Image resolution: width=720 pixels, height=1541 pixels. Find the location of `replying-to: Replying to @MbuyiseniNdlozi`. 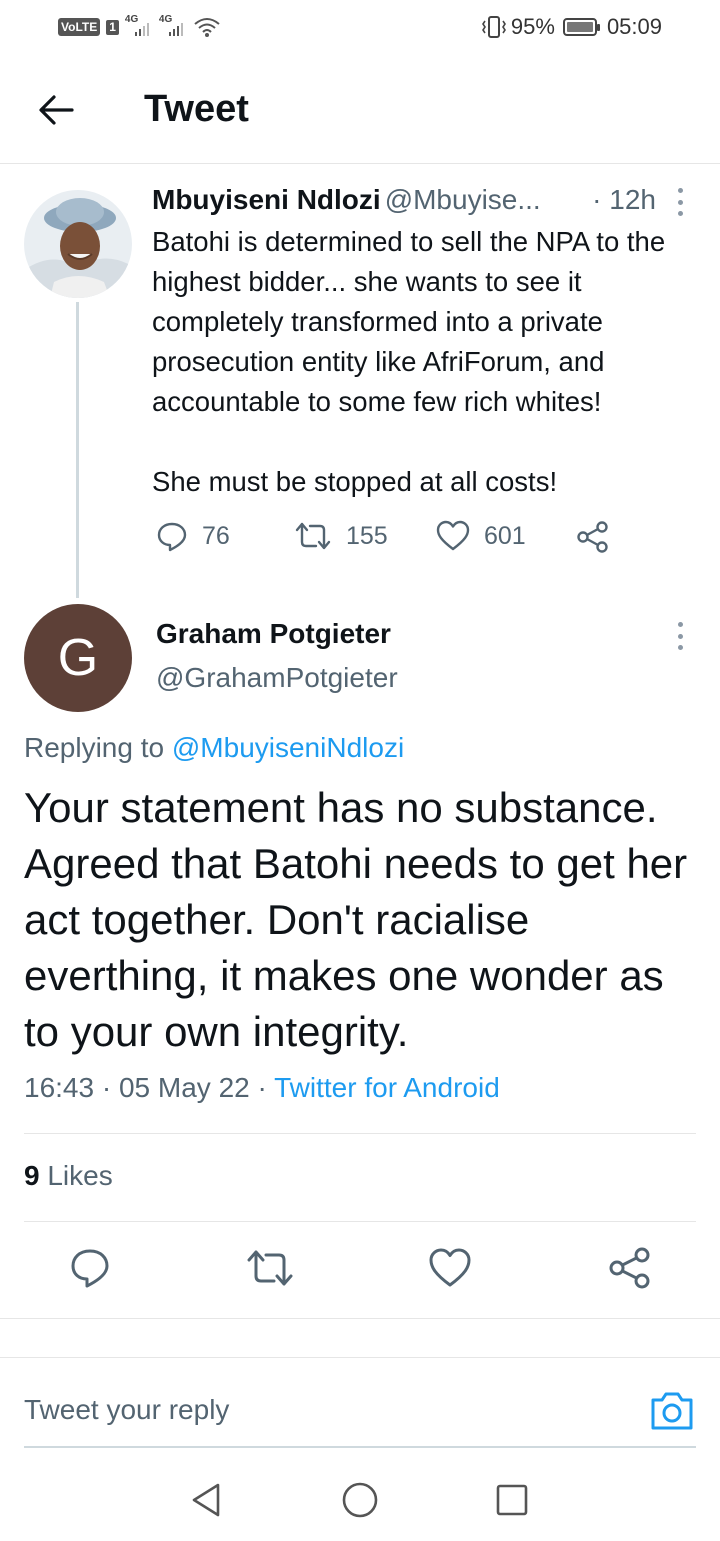

replying-to: Replying to @MbuyiseniNdlozi is located at coordinates (214, 748).